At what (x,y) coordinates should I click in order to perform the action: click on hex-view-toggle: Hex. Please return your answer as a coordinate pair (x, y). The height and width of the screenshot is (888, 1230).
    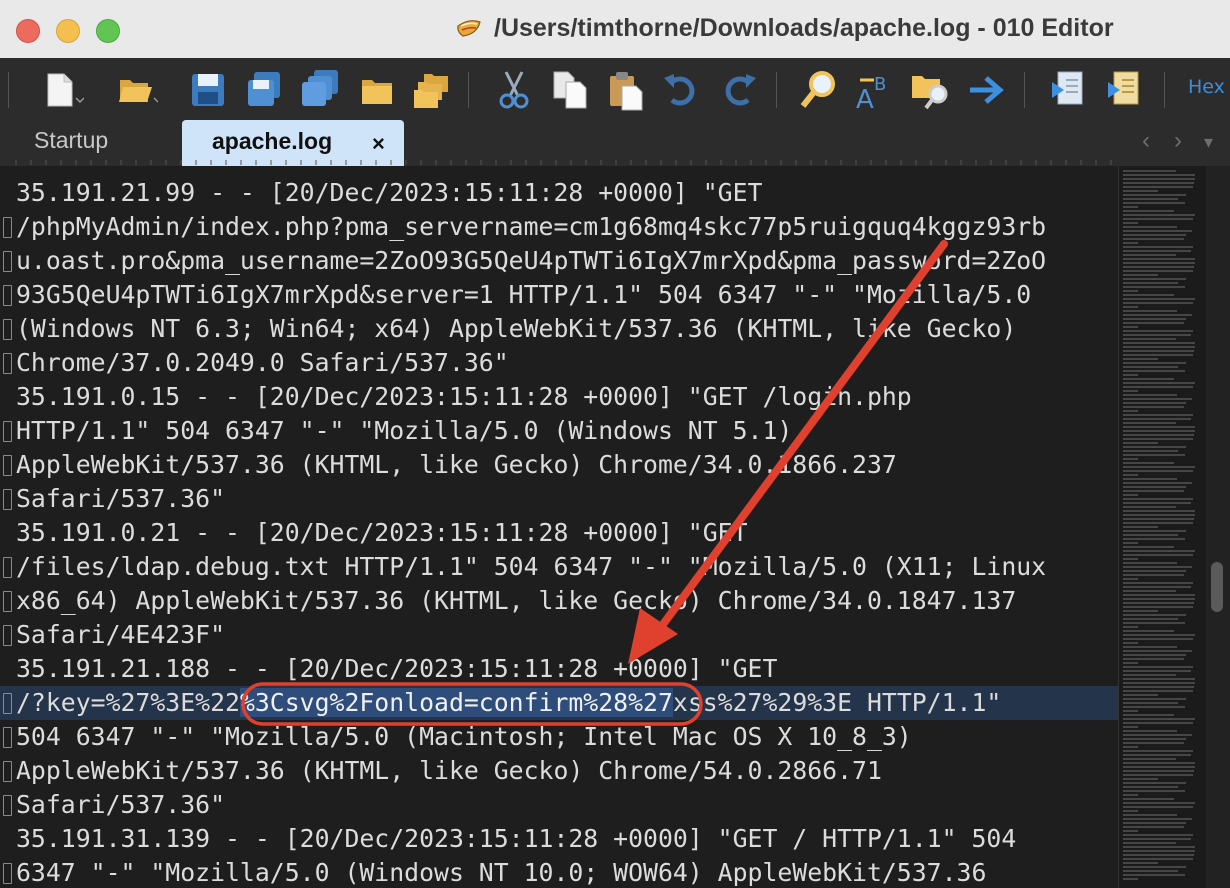
    Looking at the image, I should click on (1206, 87).